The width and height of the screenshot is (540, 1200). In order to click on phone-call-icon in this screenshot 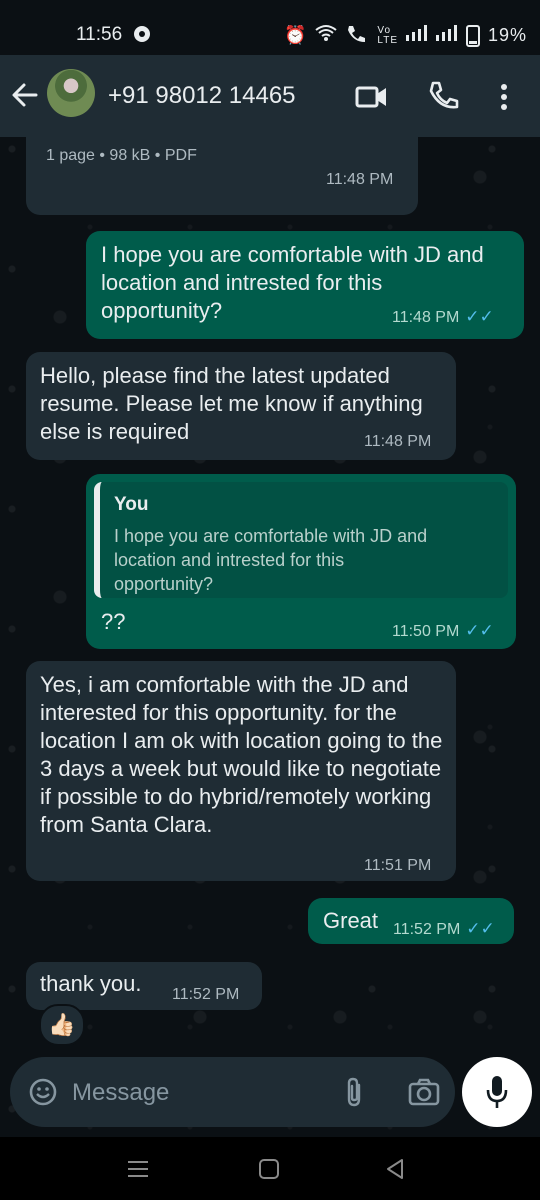, I will do `click(443, 97)`.